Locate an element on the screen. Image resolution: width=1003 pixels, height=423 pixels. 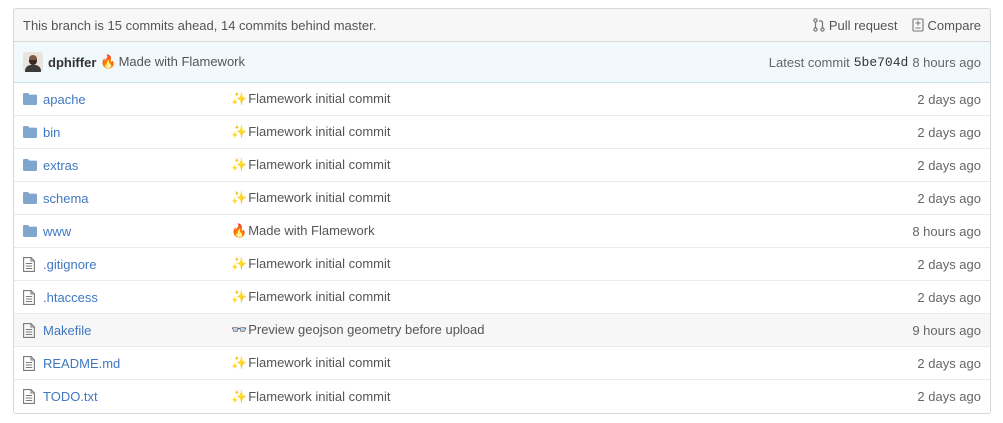
file-name-link: www is located at coordinates (137, 231).